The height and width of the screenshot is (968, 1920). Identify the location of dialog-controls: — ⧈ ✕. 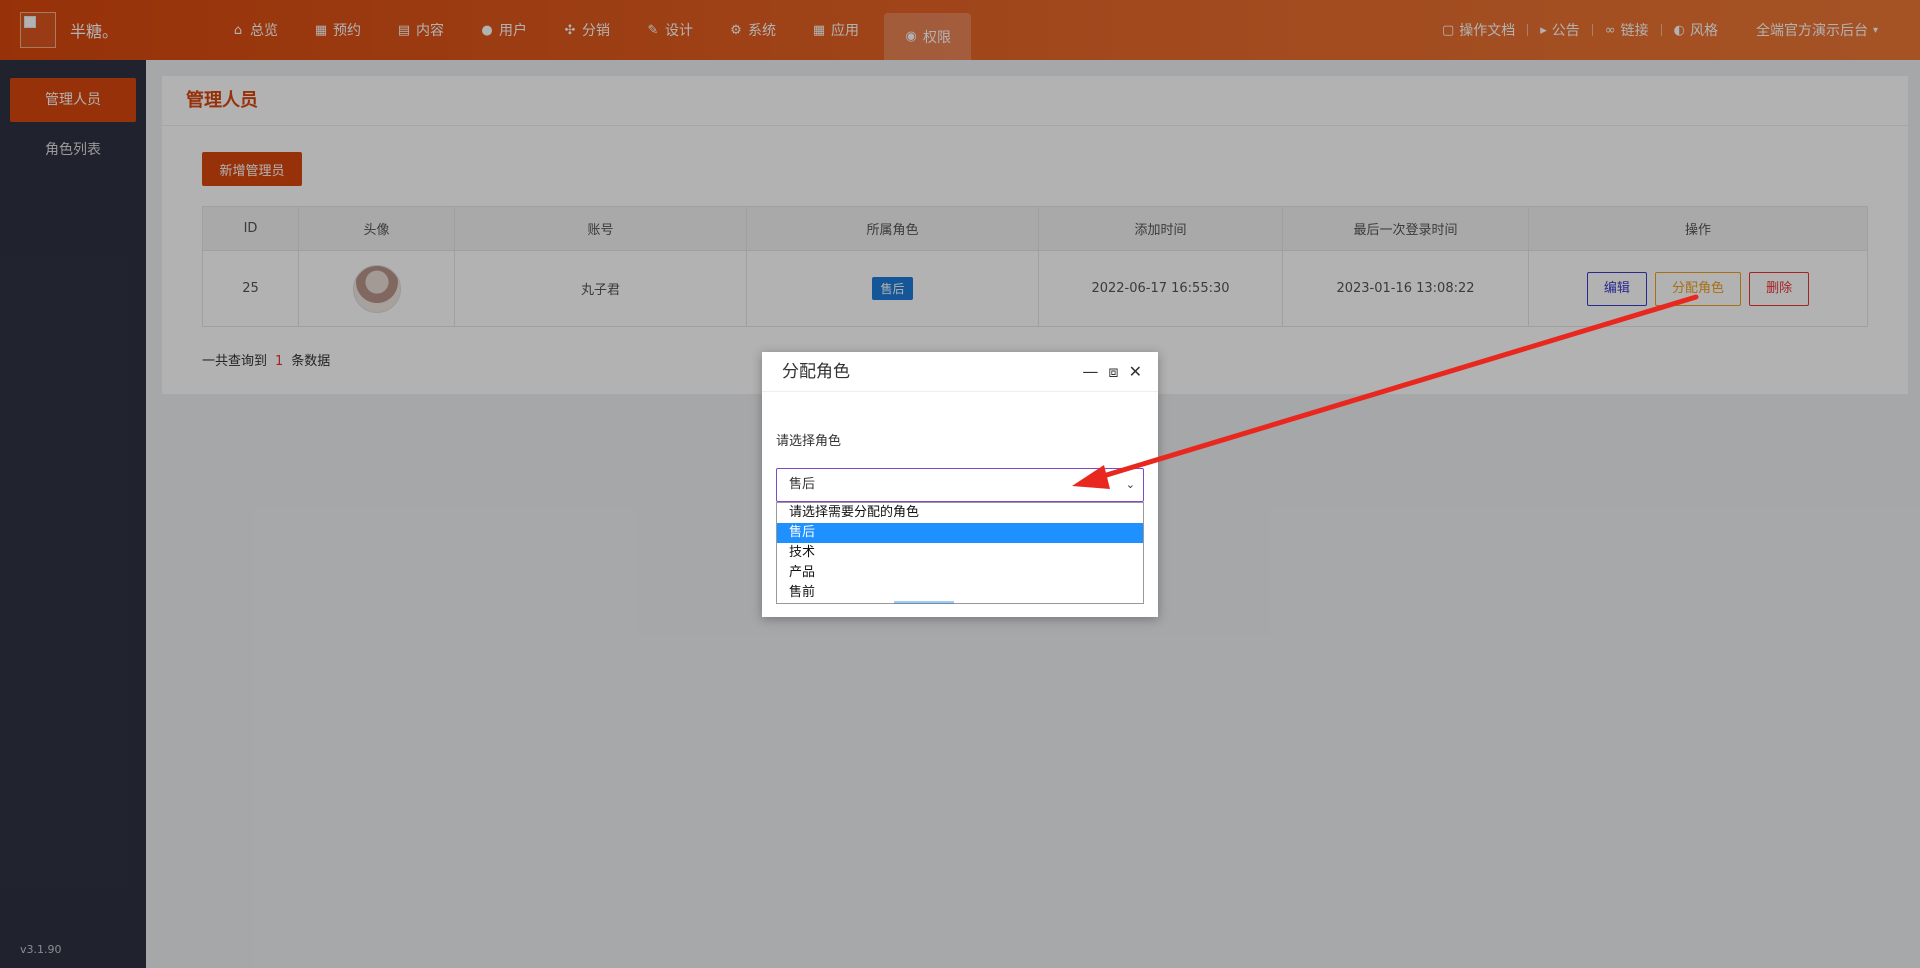
(1112, 372).